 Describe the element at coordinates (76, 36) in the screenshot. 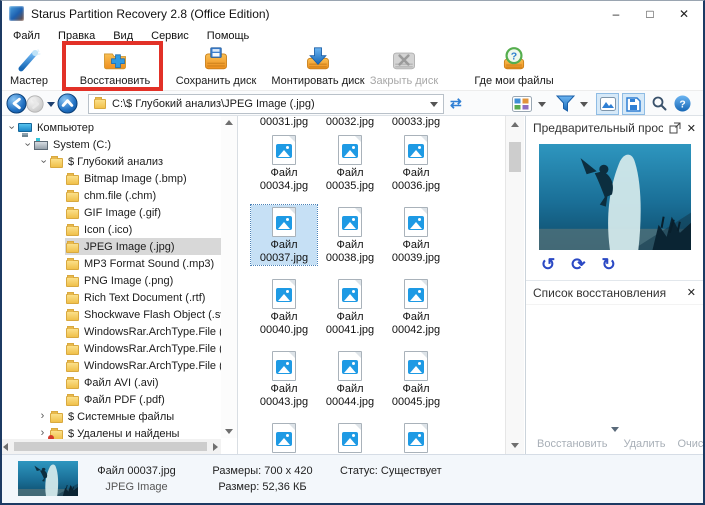

I see `menu-edit: Правка` at that location.